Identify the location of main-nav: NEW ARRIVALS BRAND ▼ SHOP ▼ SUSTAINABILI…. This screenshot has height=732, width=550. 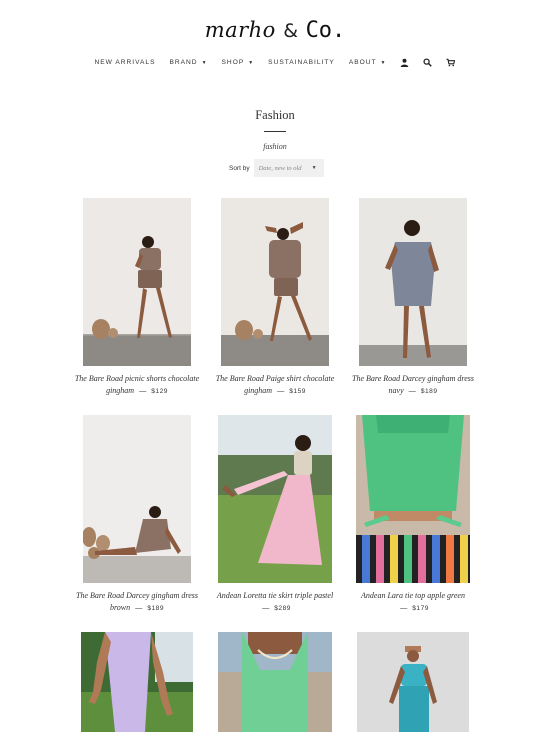
(275, 62).